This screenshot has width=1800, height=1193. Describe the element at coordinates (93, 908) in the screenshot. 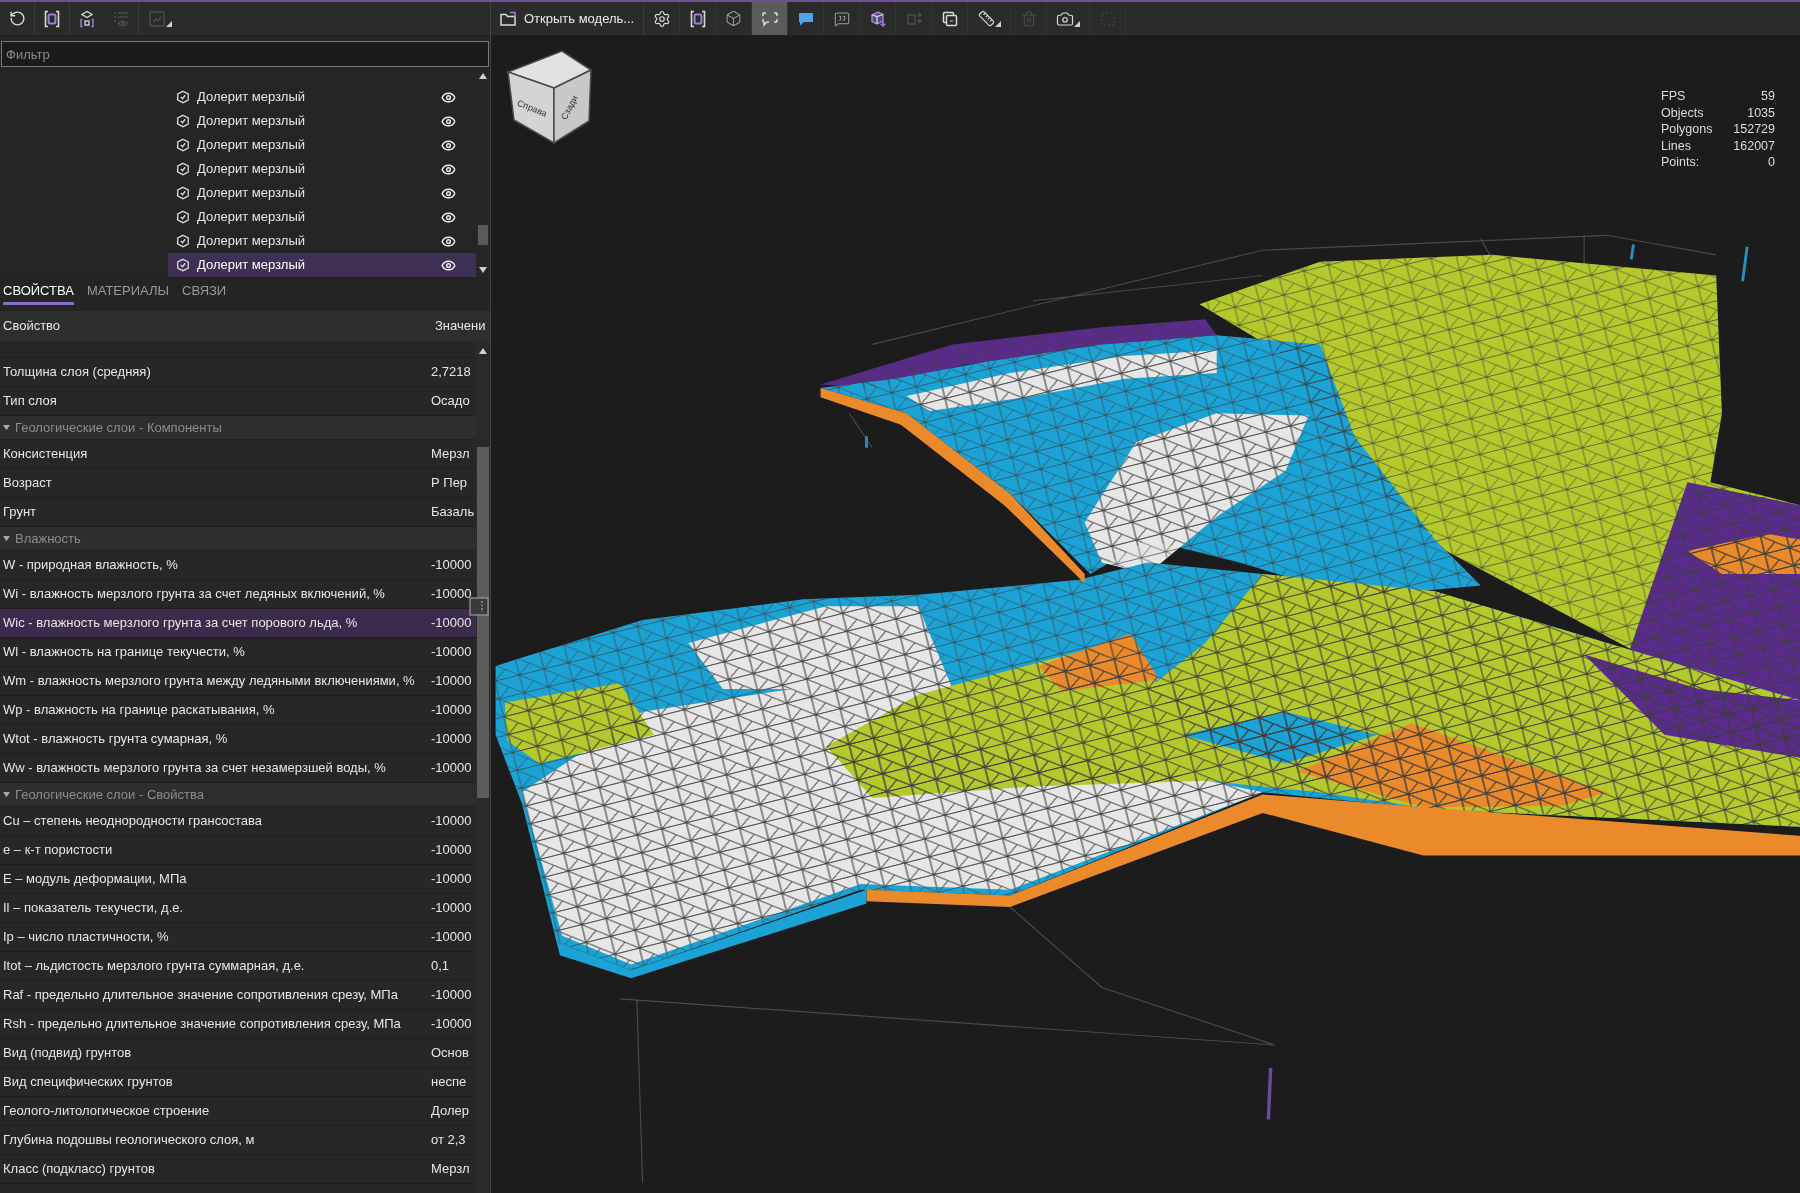

I see `property-name: Il – показатель текучести, д.е.` at that location.